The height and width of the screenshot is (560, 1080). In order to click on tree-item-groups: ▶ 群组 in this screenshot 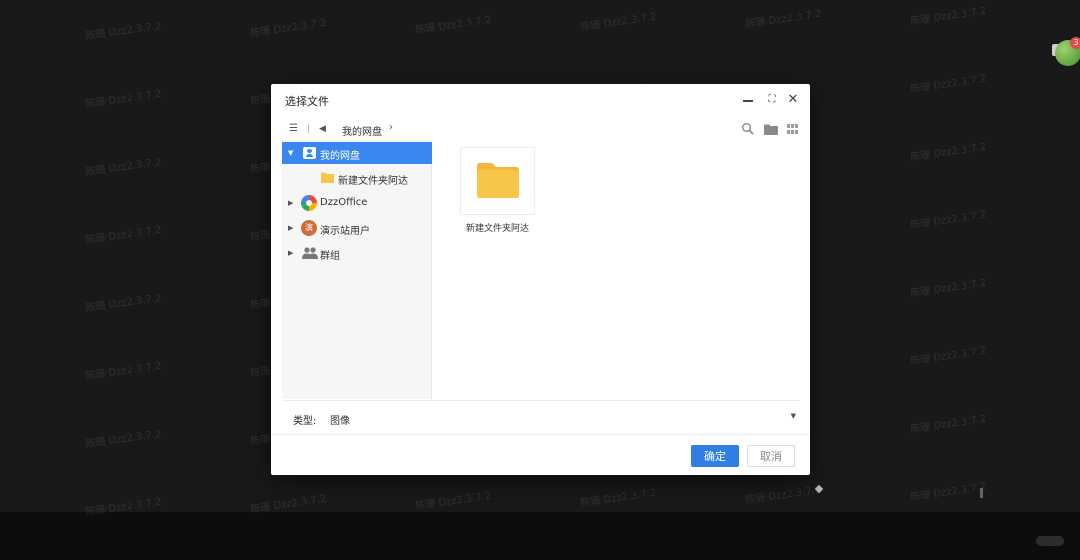, I will do `click(357, 253)`.